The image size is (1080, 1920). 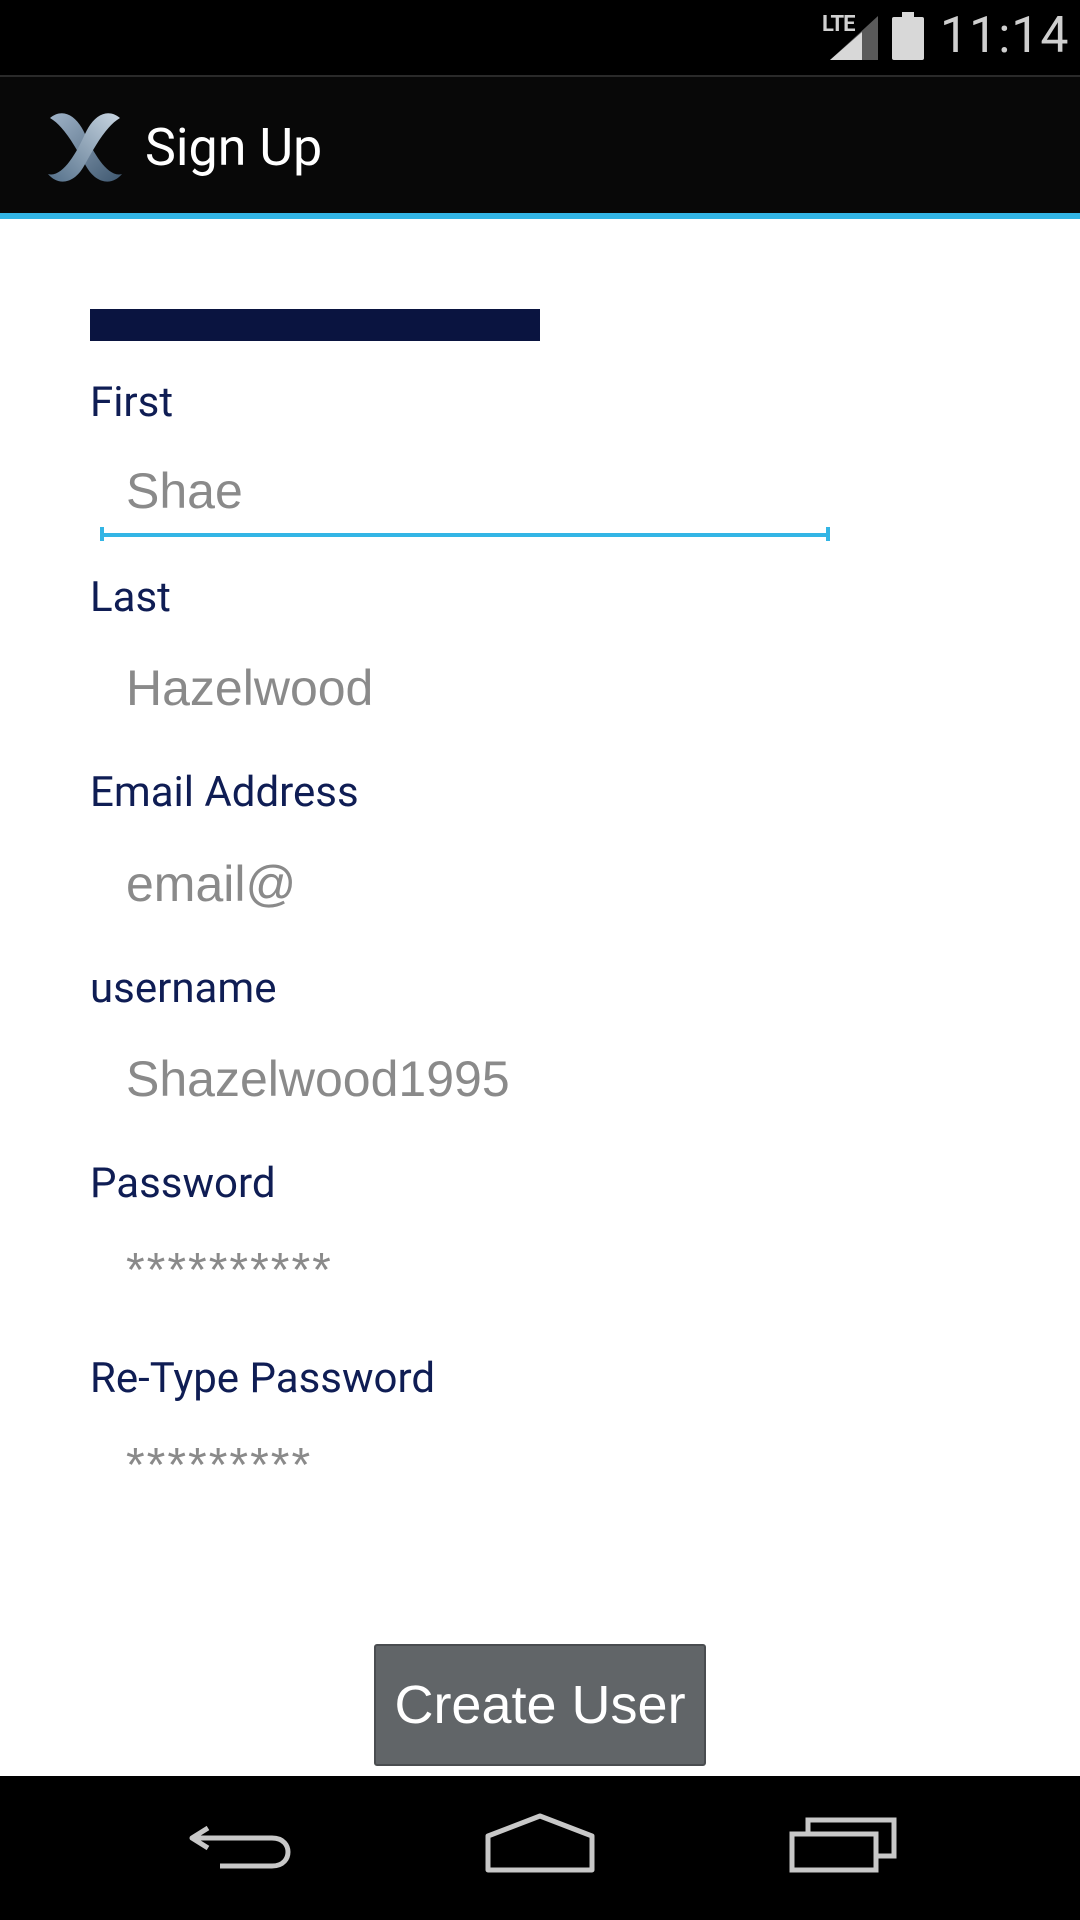 I want to click on first-name-label: First, so click(x=132, y=402).